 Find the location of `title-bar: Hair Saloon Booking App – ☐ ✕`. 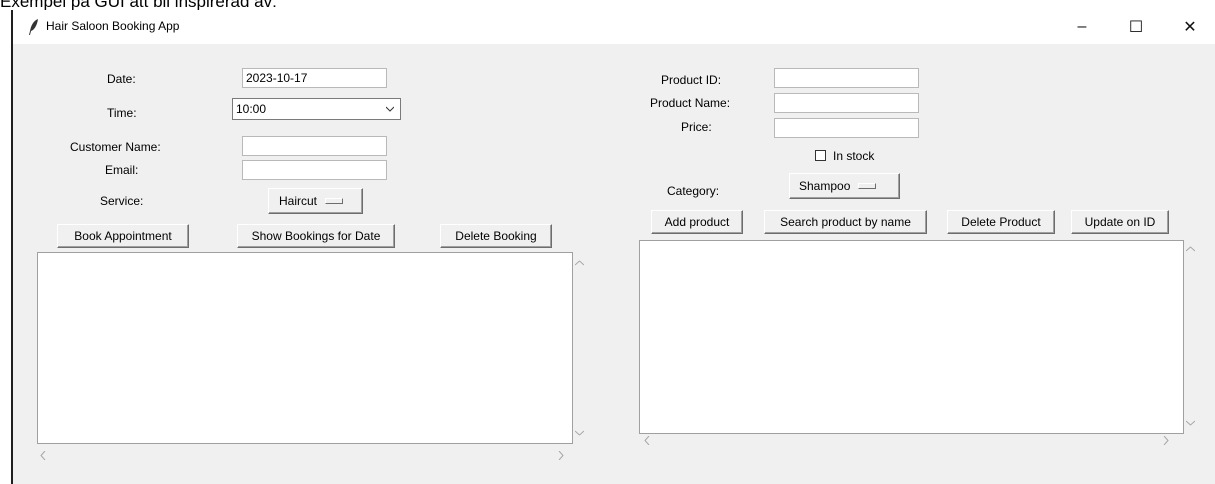

title-bar: Hair Saloon Booking App – ☐ ✕ is located at coordinates (614, 27).